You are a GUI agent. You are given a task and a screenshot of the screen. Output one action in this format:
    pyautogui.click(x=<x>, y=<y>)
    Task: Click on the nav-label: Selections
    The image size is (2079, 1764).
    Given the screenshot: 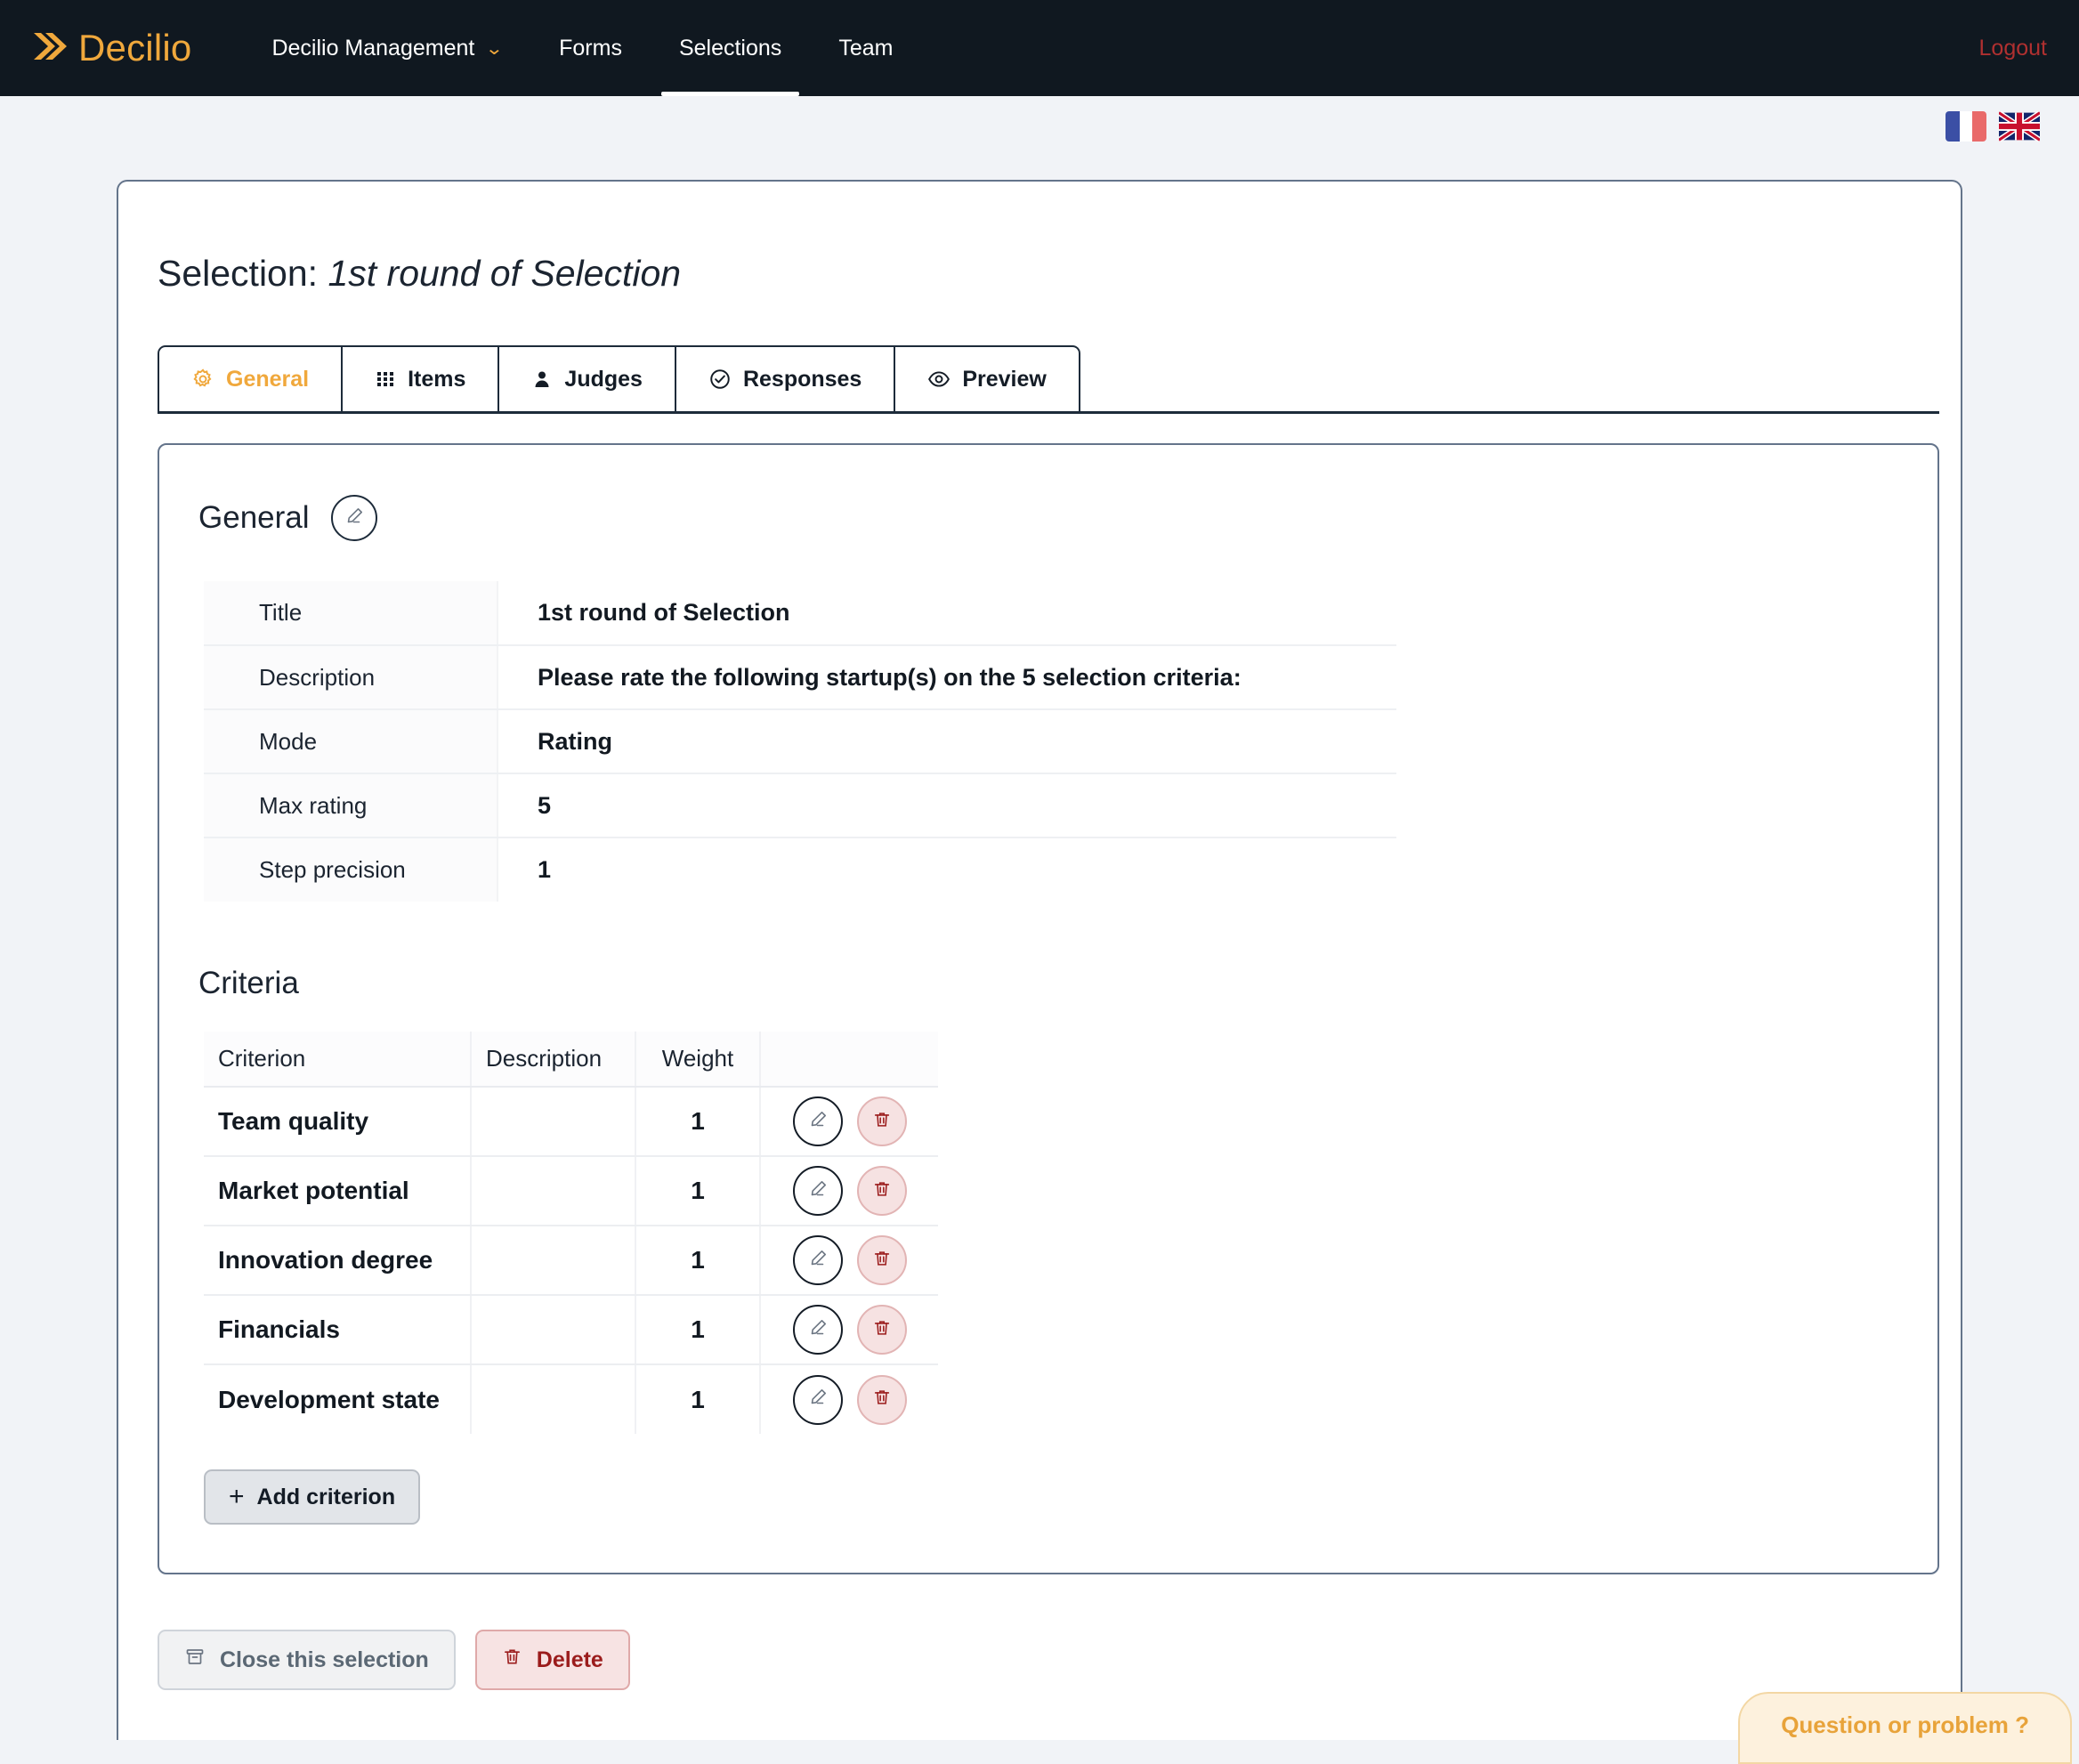 What is the action you would take?
    pyautogui.click(x=730, y=48)
    